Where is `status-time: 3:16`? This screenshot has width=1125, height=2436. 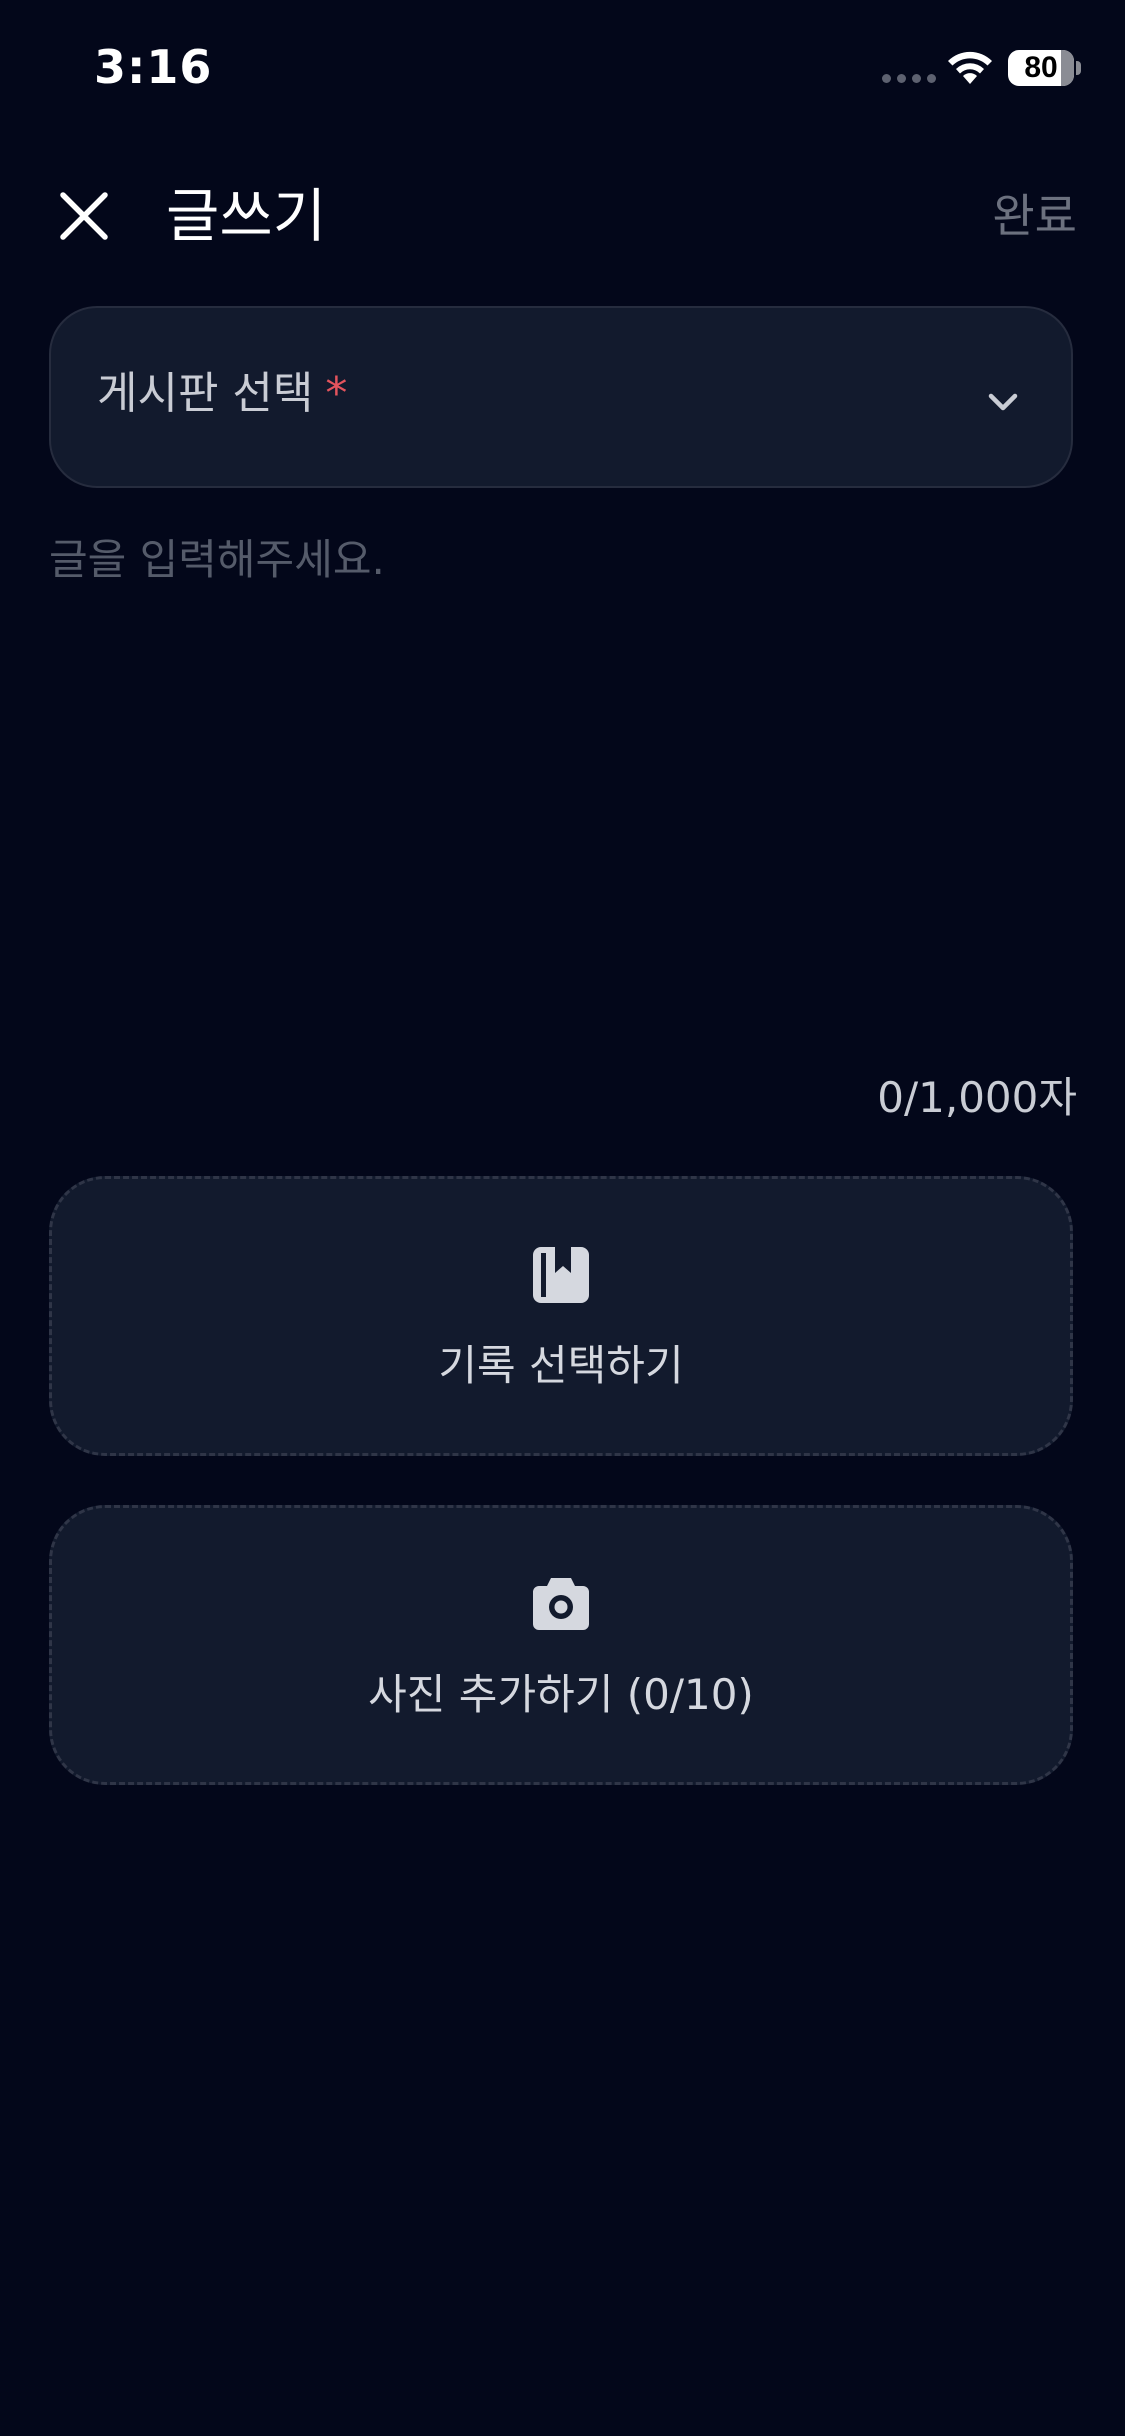 status-time: 3:16 is located at coordinates (153, 67).